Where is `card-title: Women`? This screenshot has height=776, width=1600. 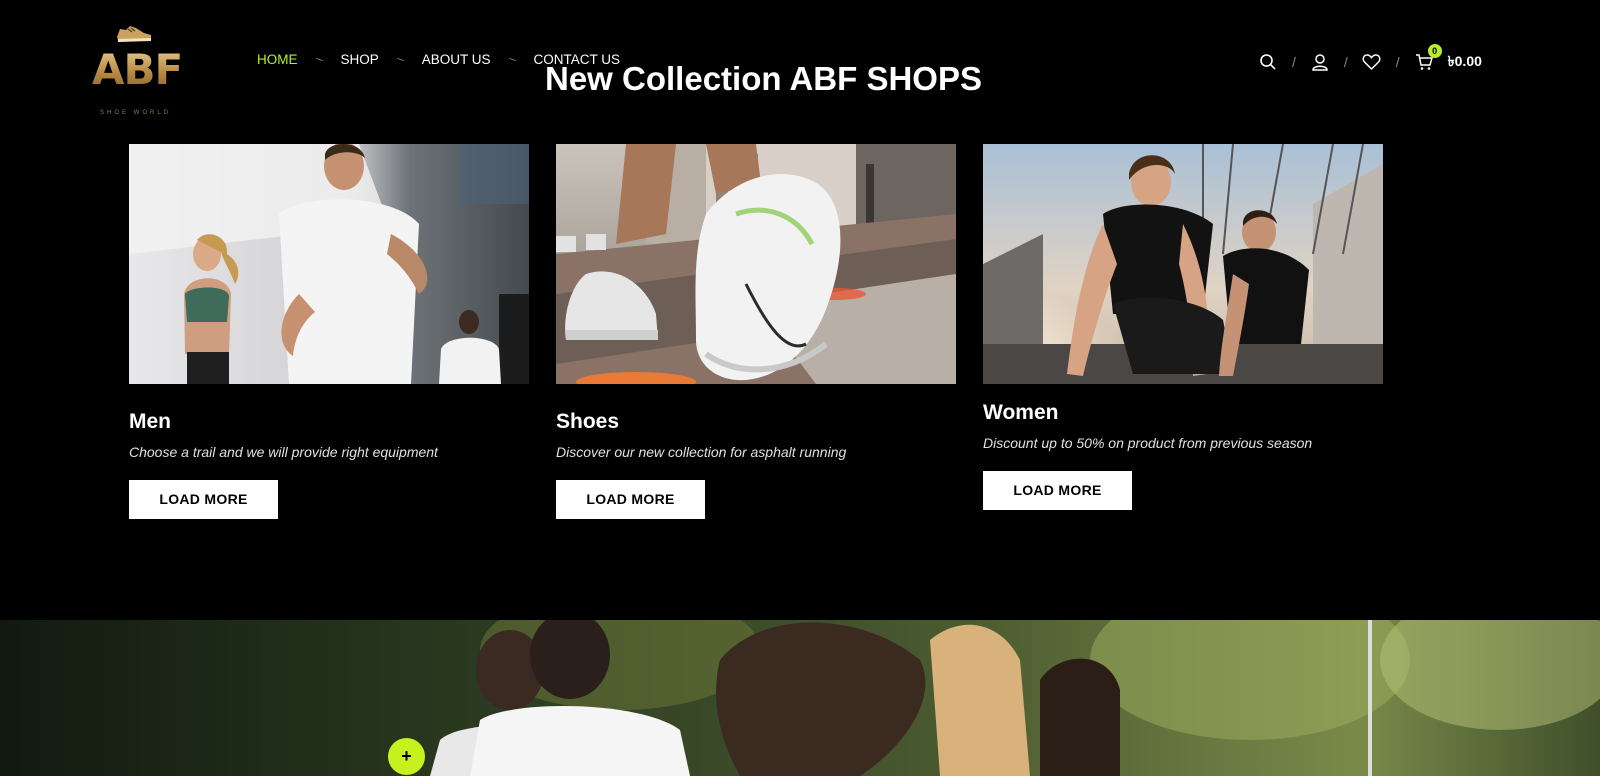 card-title: Women is located at coordinates (1021, 412).